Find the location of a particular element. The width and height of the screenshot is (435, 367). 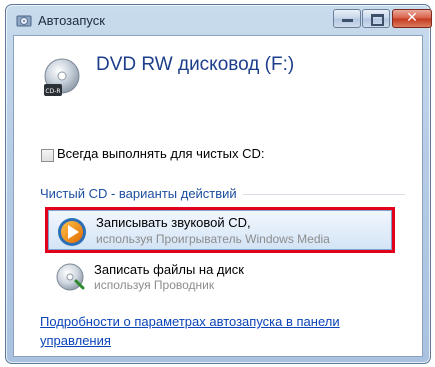

close-icon: ✕ is located at coordinates (412, 17).